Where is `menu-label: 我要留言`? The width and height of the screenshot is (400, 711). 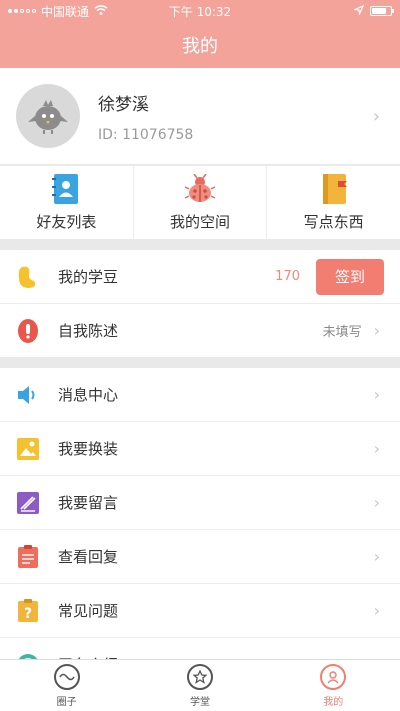 menu-label: 我要留言 is located at coordinates (88, 503).